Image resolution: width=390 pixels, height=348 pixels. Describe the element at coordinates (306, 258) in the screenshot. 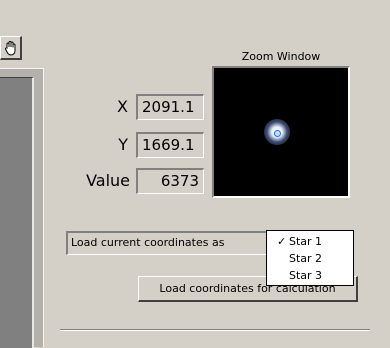

I see `menu-item-label: Star 2` at that location.